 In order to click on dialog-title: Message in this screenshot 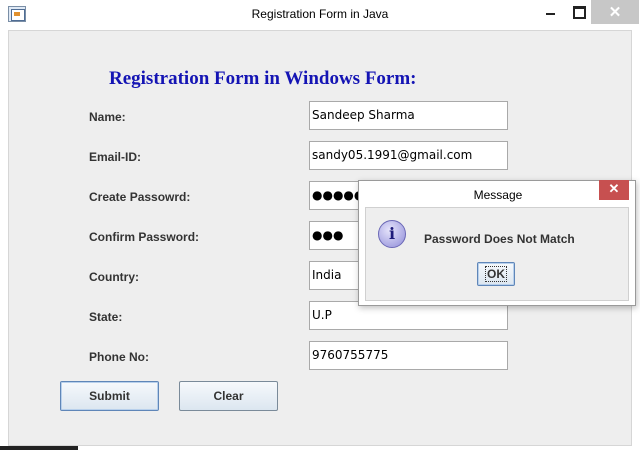, I will do `click(498, 195)`.